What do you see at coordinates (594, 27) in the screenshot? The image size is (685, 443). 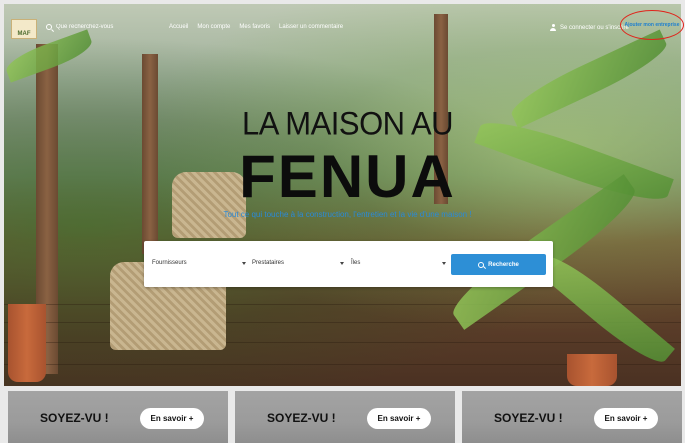 I see `login-label: Se connecter ou s'inscrire` at bounding box center [594, 27].